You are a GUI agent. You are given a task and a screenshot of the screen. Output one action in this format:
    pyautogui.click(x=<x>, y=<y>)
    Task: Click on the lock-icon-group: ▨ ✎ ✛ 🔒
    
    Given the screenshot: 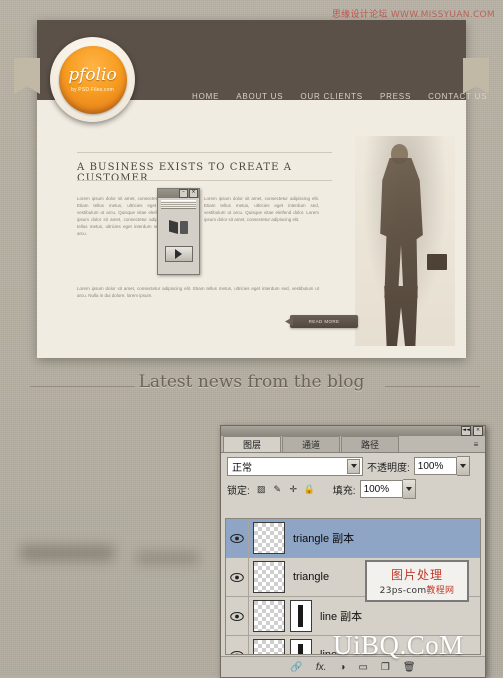 What is the action you would take?
    pyautogui.click(x=285, y=489)
    